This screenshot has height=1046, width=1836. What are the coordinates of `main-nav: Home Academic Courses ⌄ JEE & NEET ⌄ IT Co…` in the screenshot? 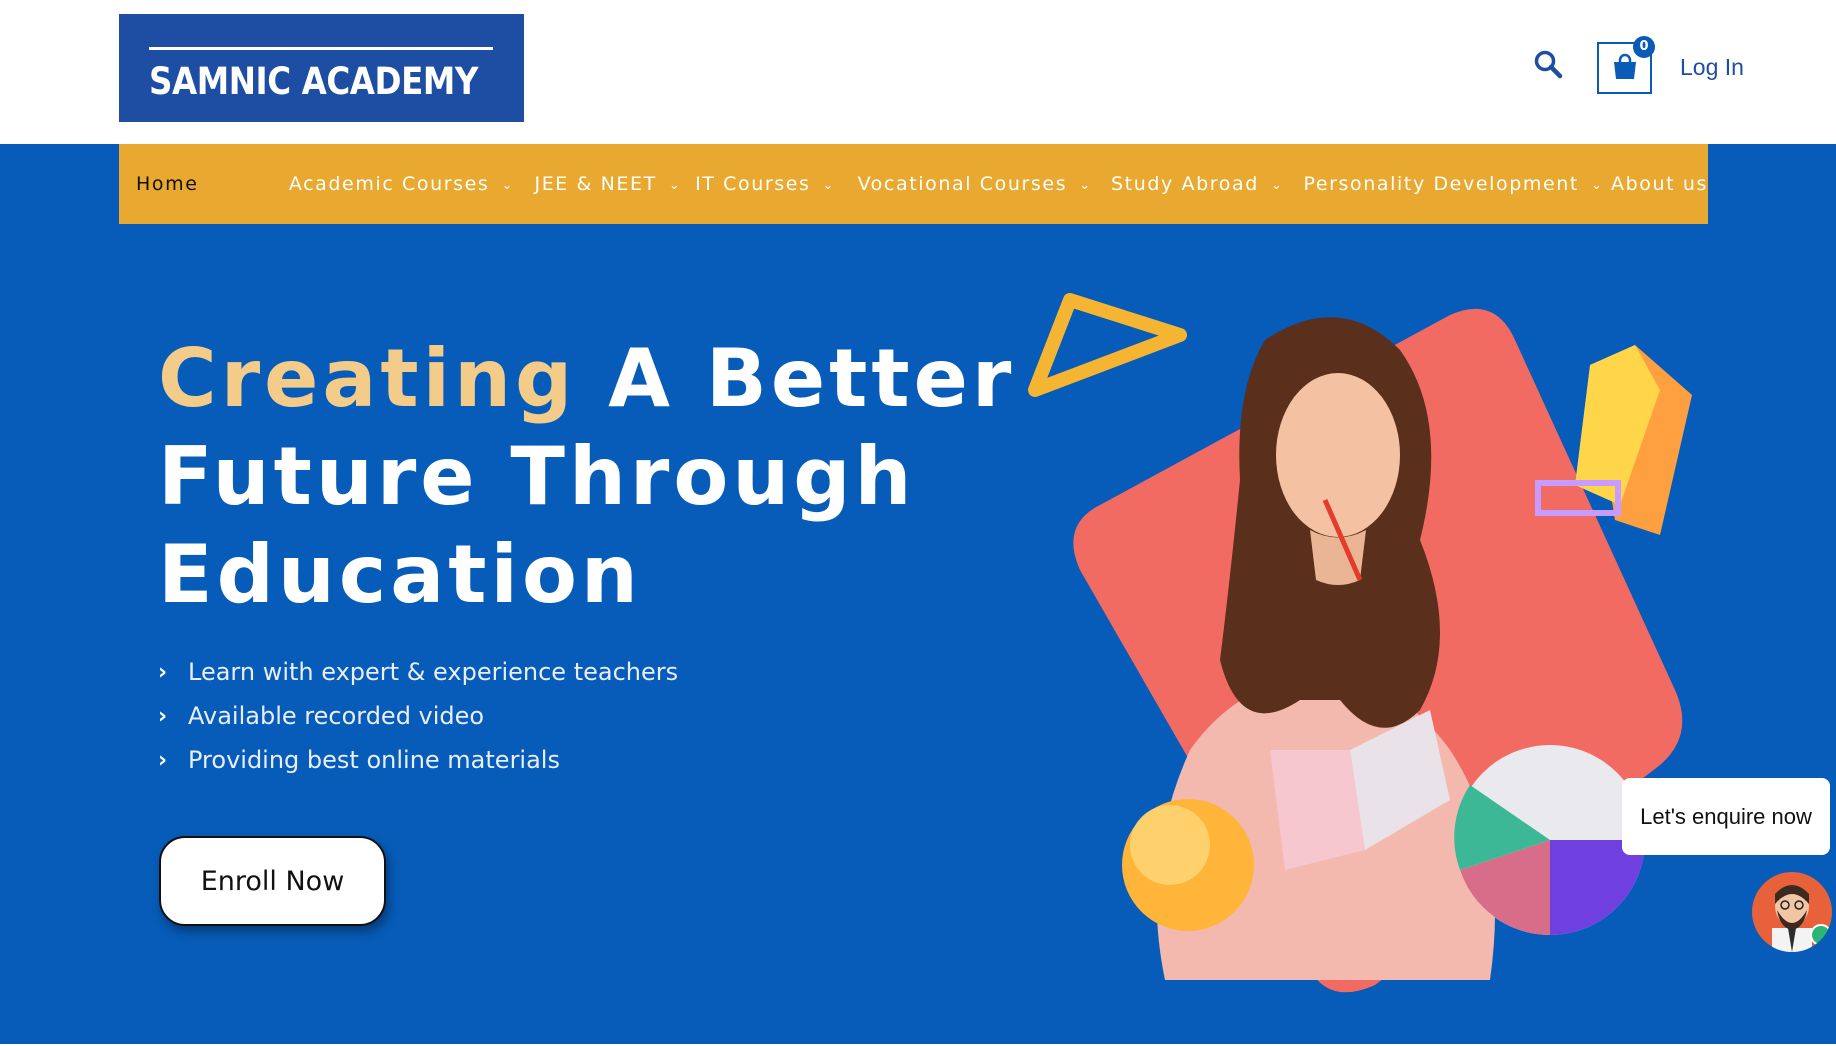 It's located at (913, 184).